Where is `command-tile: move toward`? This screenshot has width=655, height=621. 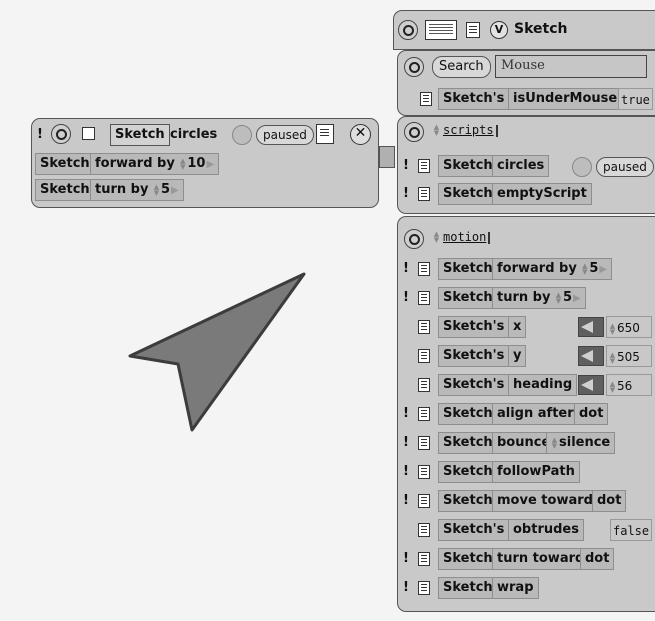
command-tile: move toward is located at coordinates (545, 501).